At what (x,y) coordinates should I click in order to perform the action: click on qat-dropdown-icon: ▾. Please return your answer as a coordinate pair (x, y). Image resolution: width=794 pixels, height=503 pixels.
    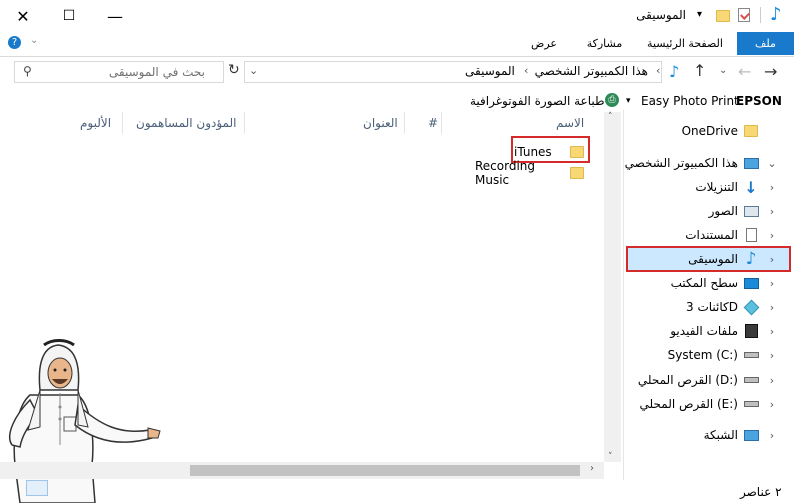
    Looking at the image, I should click on (699, 14).